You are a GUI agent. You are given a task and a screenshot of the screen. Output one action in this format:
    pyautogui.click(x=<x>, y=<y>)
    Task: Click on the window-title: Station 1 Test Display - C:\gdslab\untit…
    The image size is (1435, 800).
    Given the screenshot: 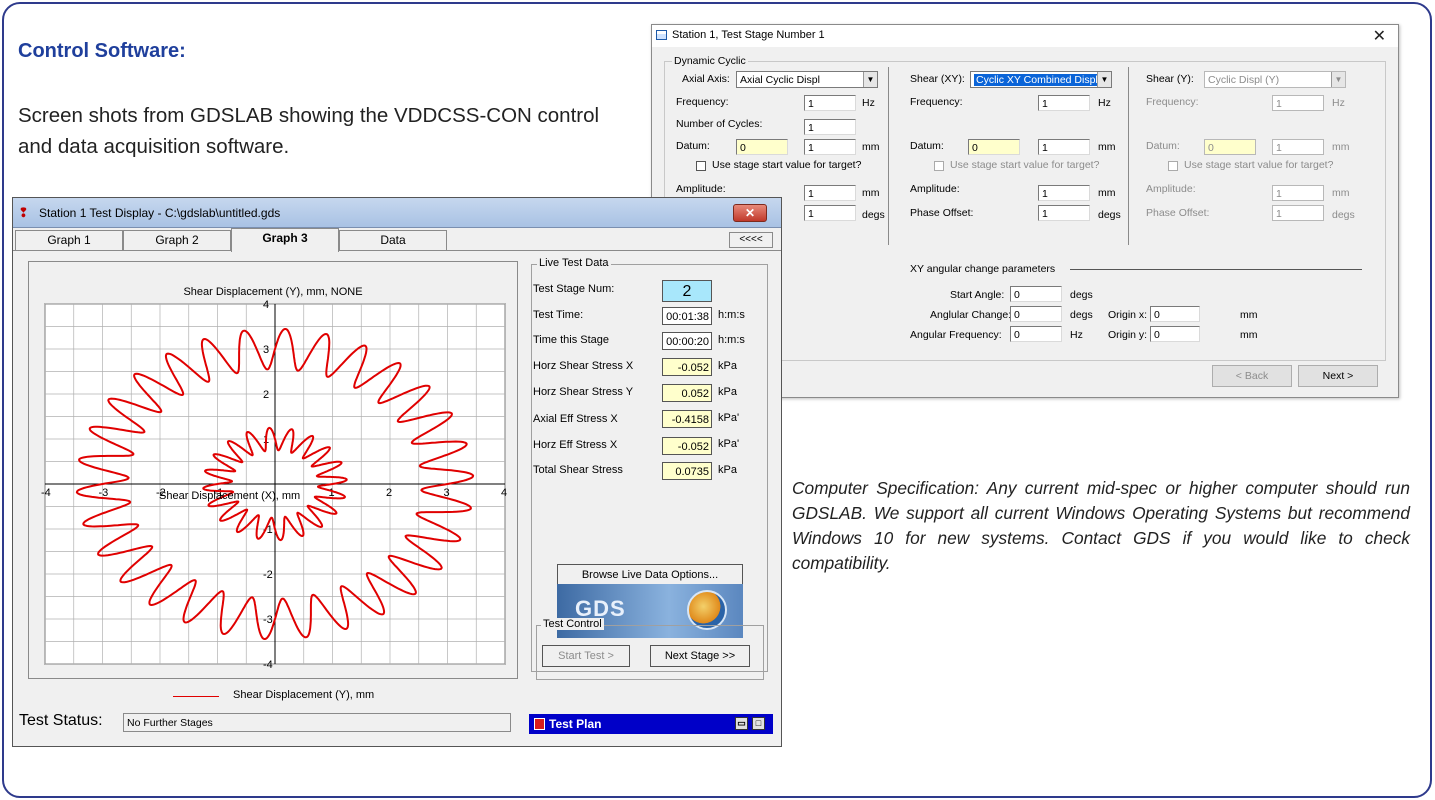 What is the action you would take?
    pyautogui.click(x=160, y=213)
    